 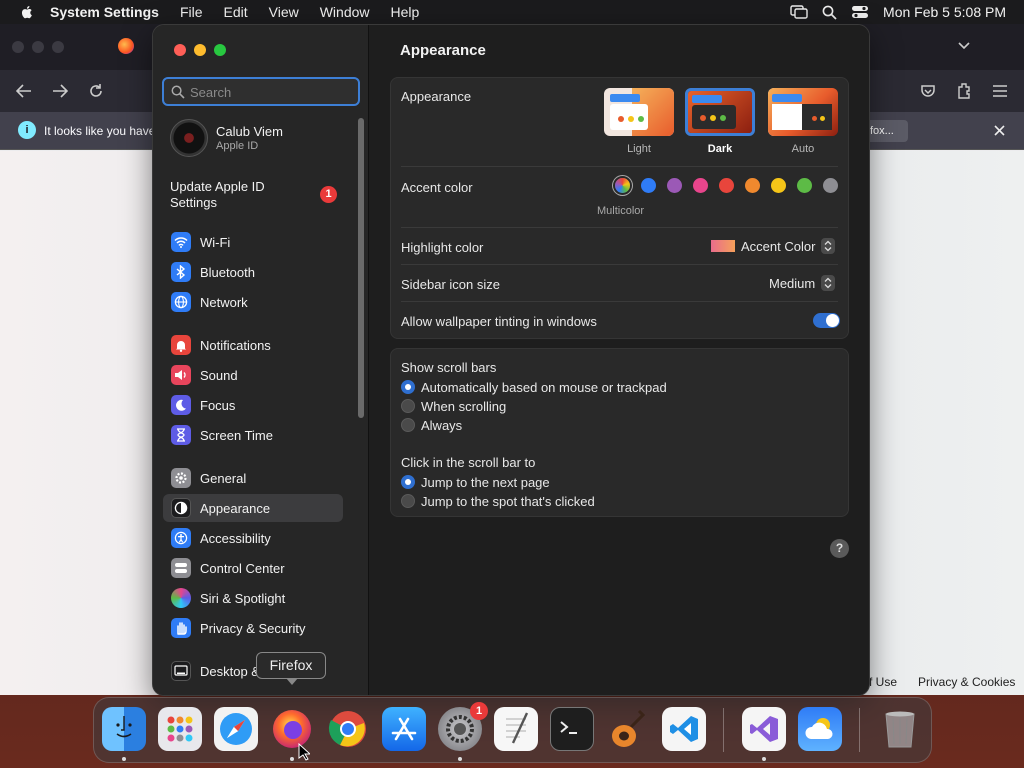 I want to click on highlight-color-popup: Accent Color, so click(x=773, y=246).